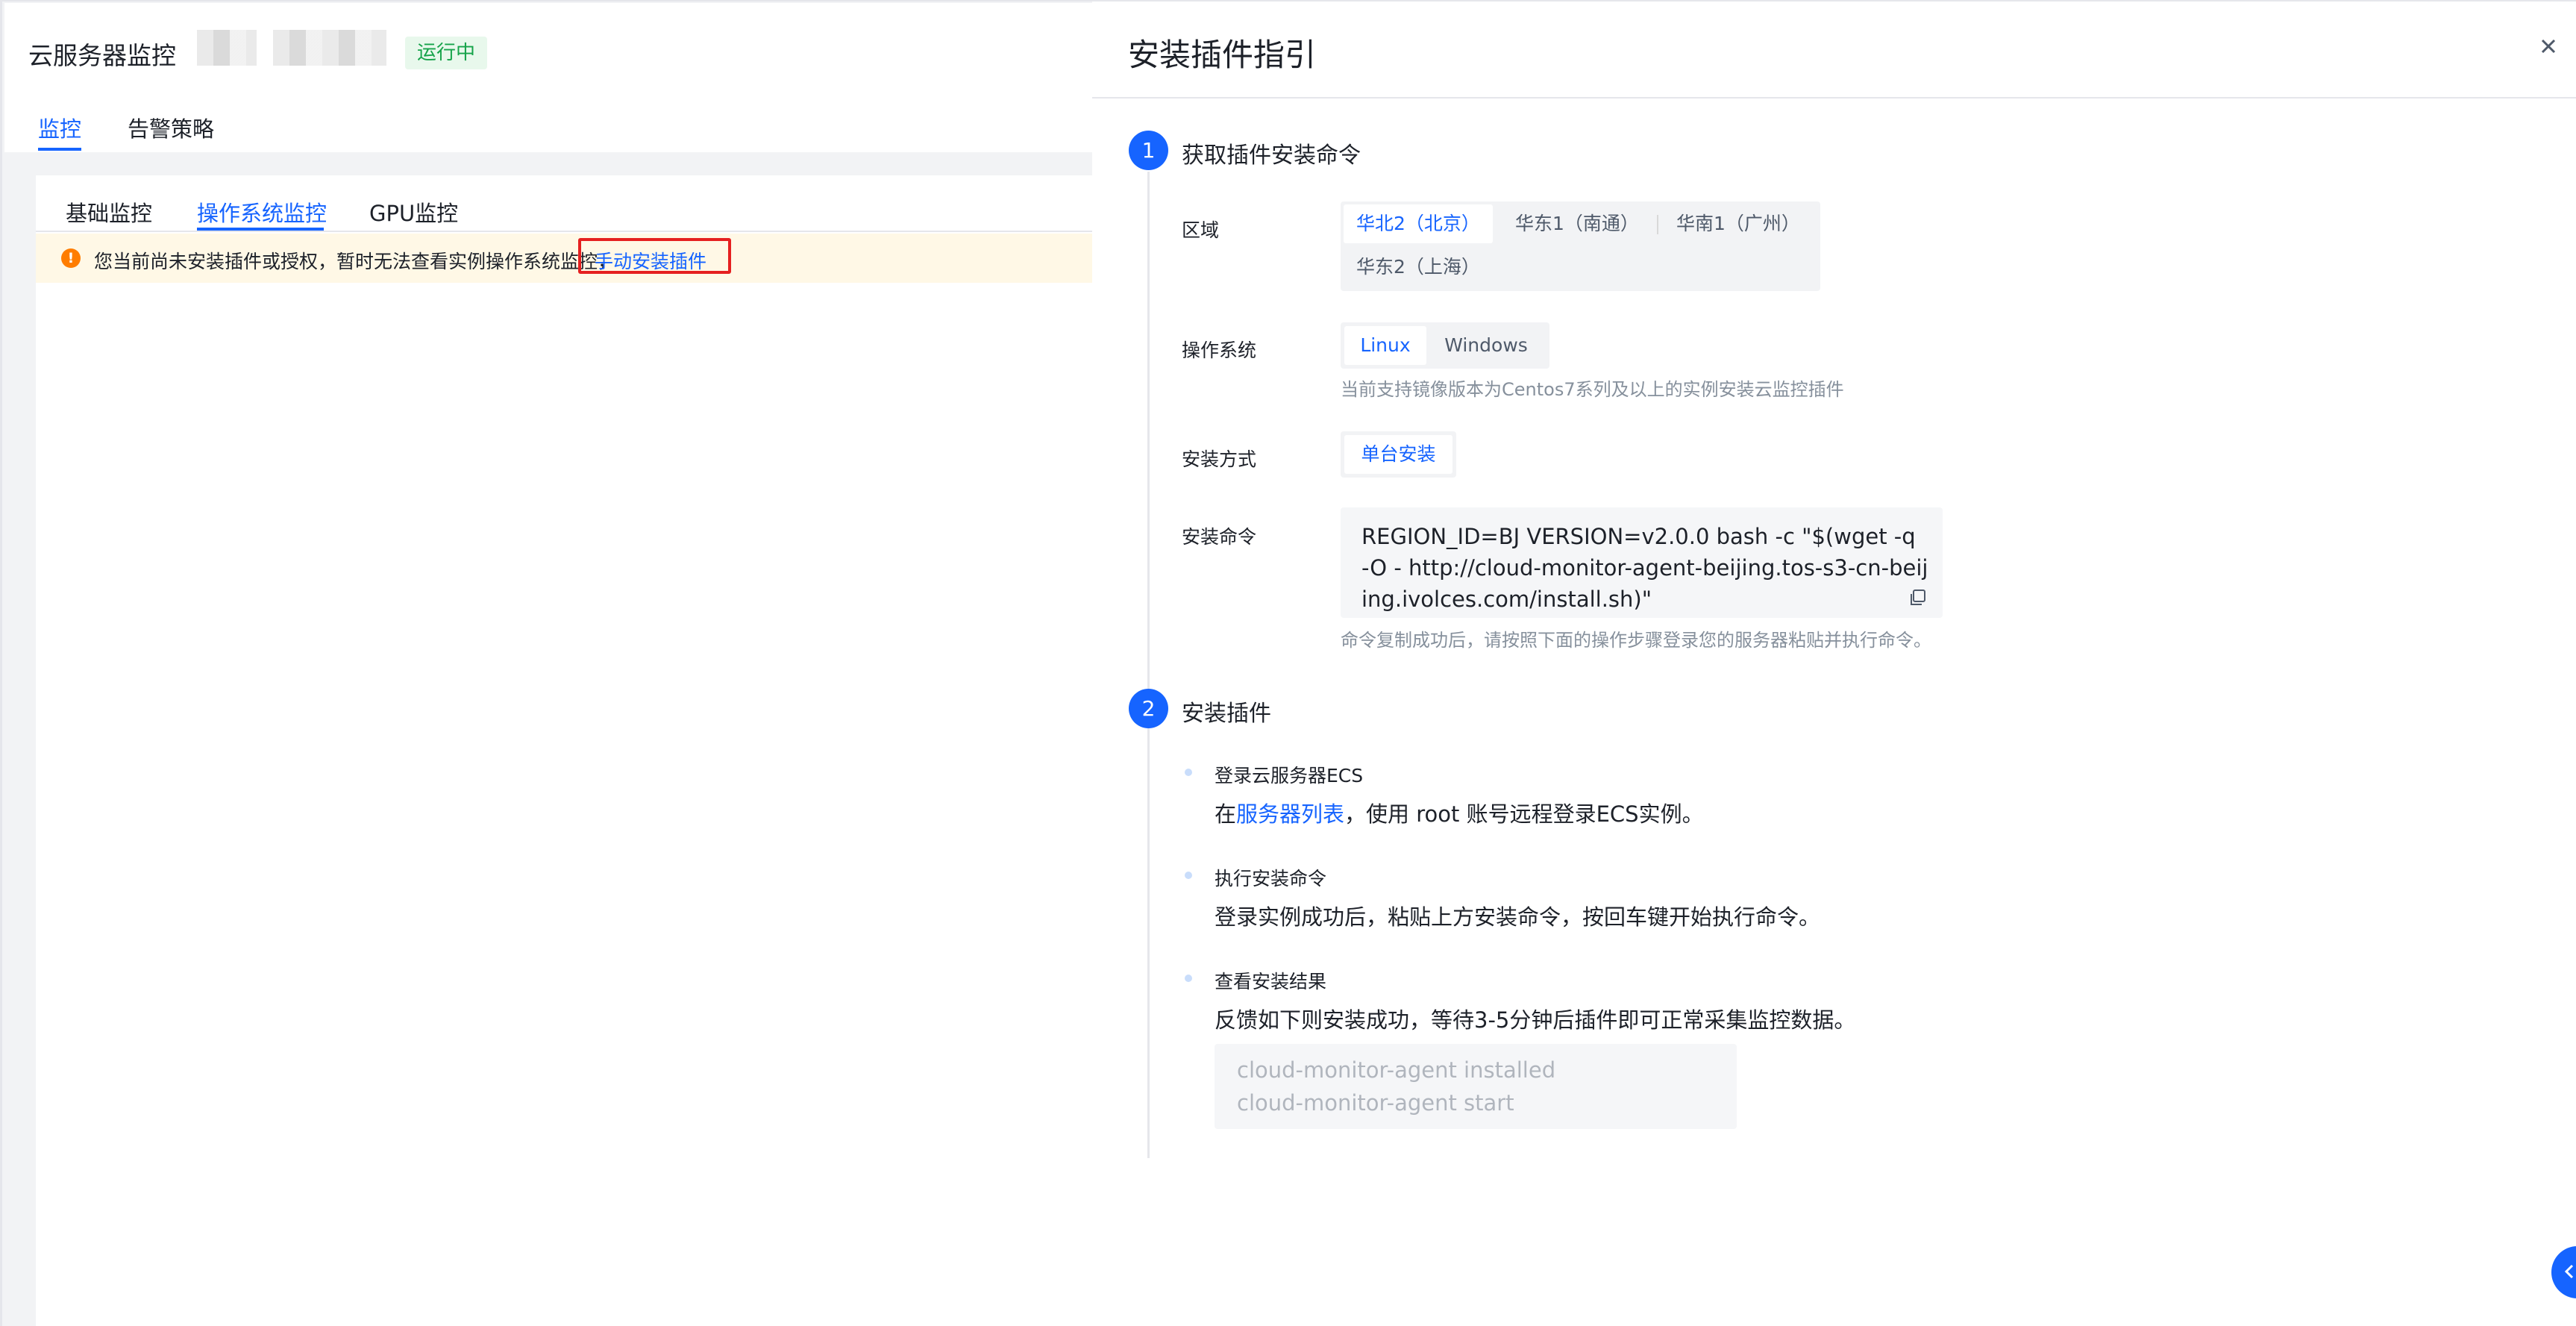  I want to click on server-list-link: 服务器列表, so click(1290, 814).